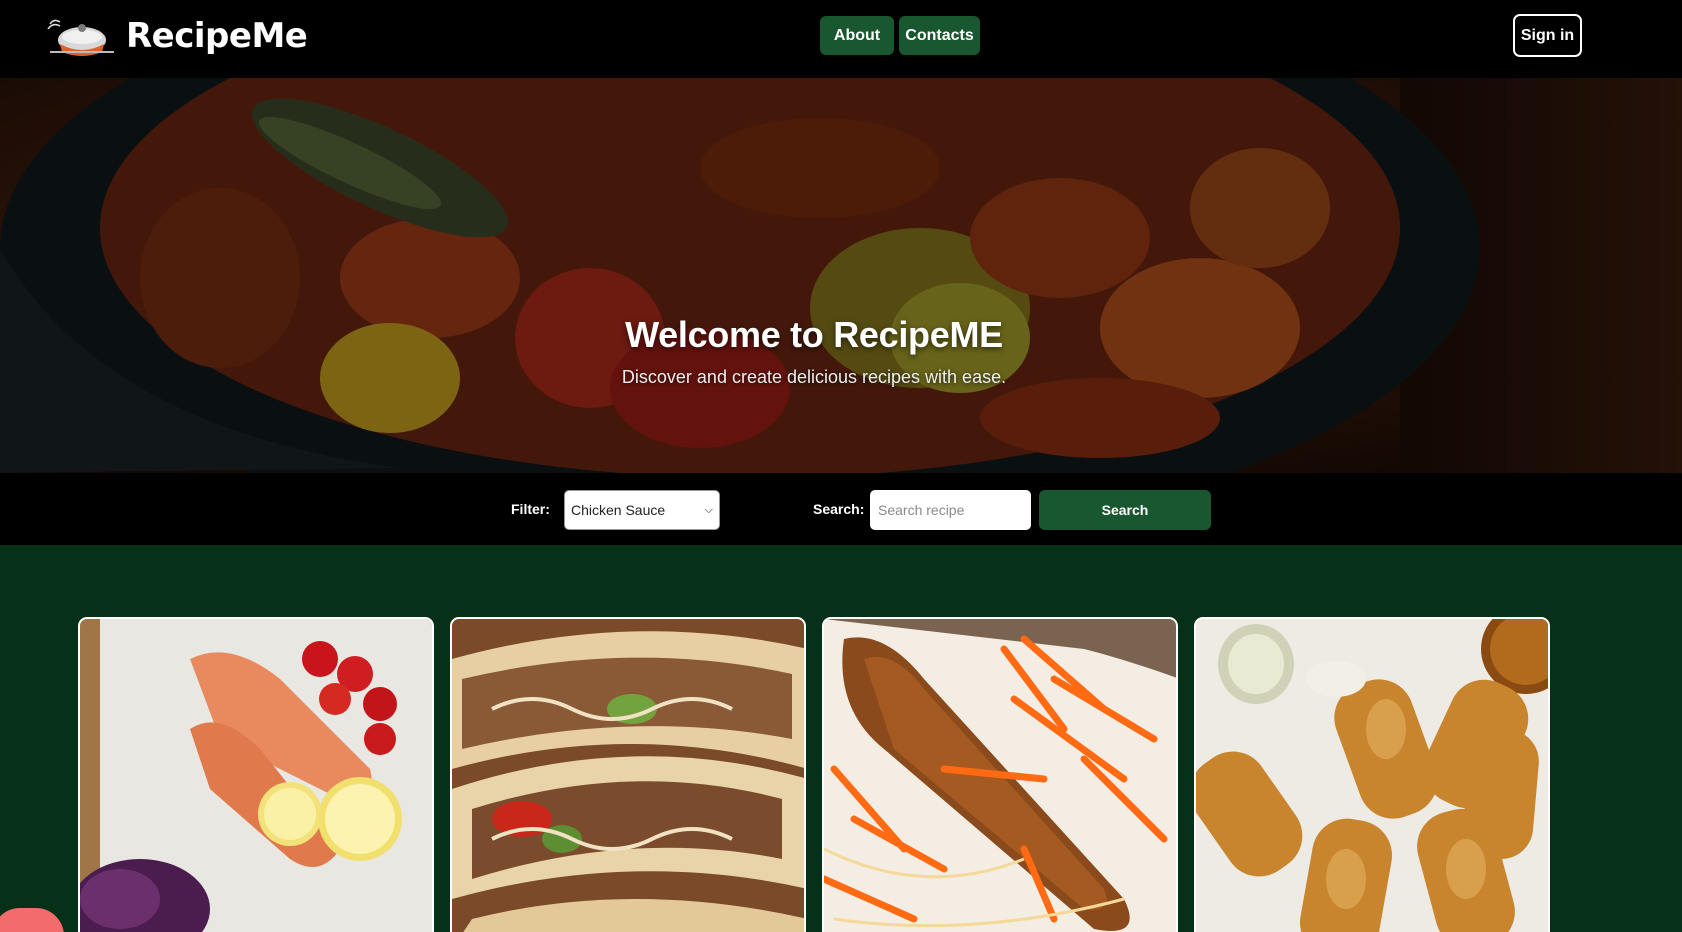  Describe the element at coordinates (217, 36) in the screenshot. I see `brand-name: RecipeMe` at that location.